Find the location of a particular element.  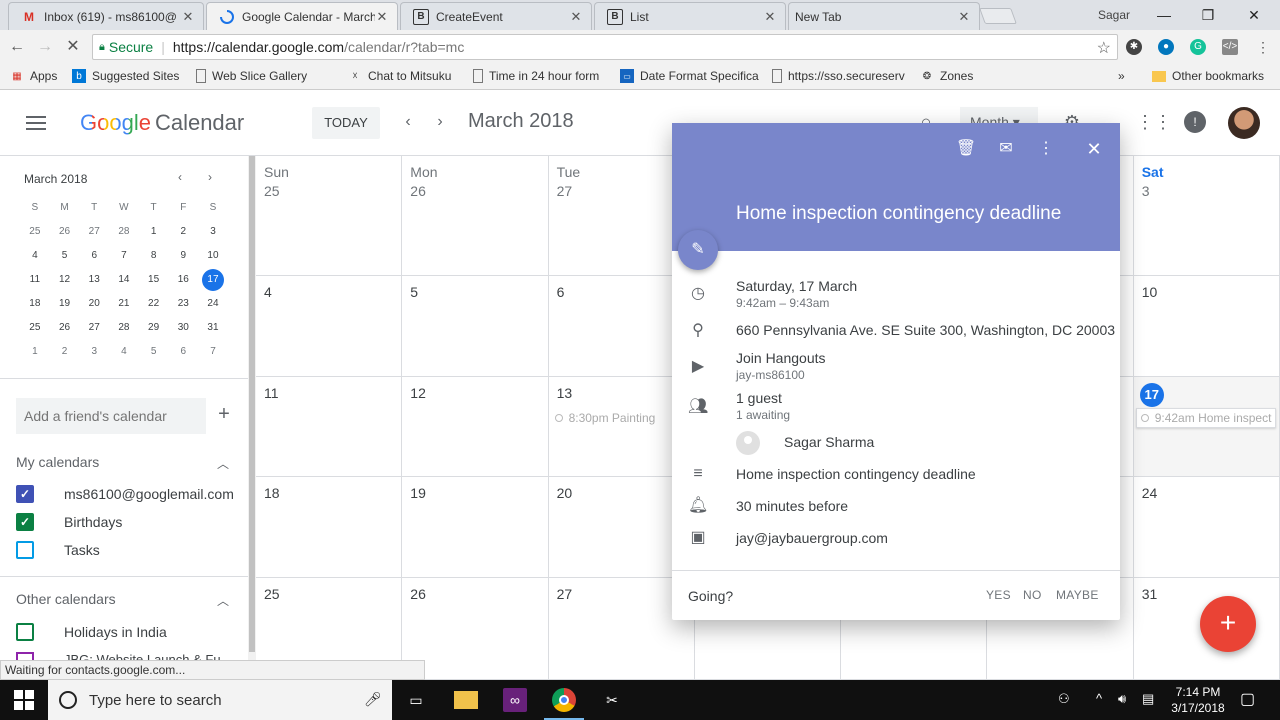

apps-grid-icon: ⋮⋮ is located at coordinates (1154, 122).